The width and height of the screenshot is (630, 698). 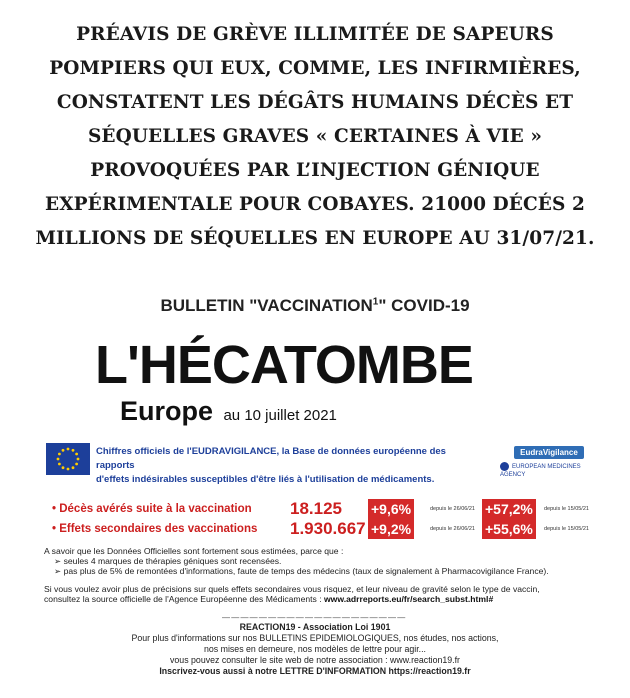 What do you see at coordinates (549, 452) in the screenshot?
I see `eudravigilance-logo: EudraVigilance` at bounding box center [549, 452].